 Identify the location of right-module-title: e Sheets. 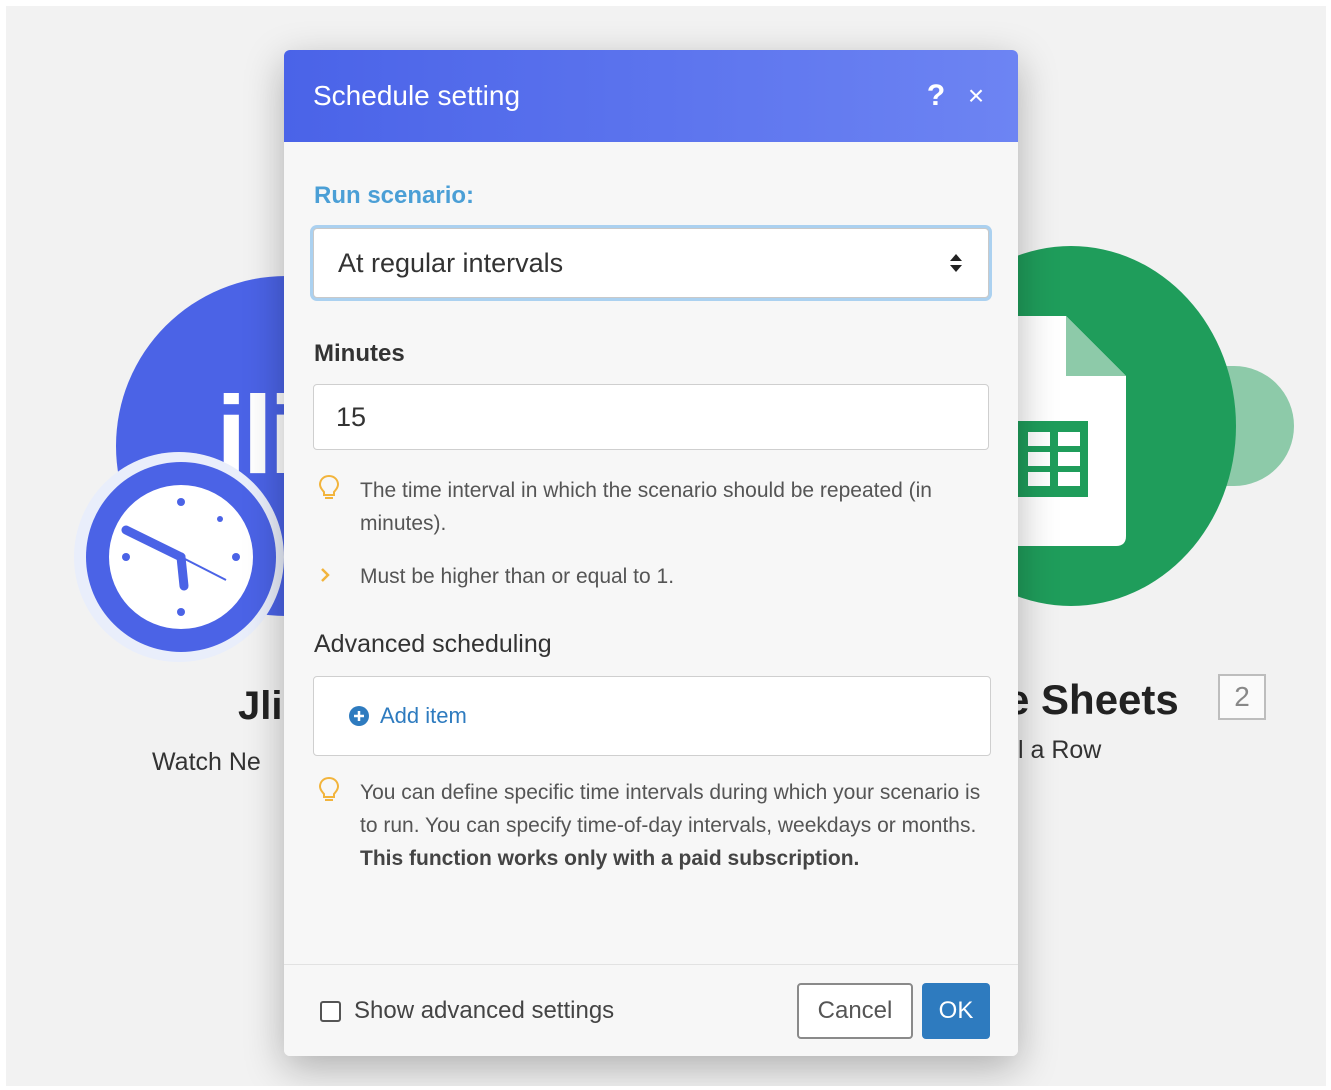
(1092, 699).